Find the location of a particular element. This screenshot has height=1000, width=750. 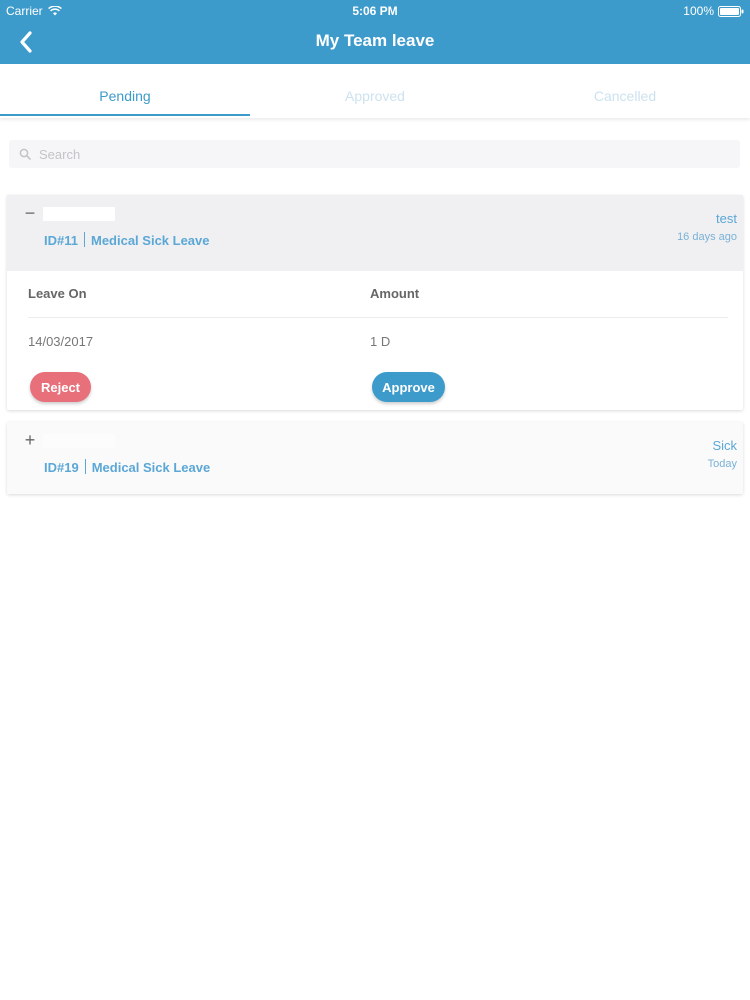

request-age: Today is located at coordinates (722, 464).